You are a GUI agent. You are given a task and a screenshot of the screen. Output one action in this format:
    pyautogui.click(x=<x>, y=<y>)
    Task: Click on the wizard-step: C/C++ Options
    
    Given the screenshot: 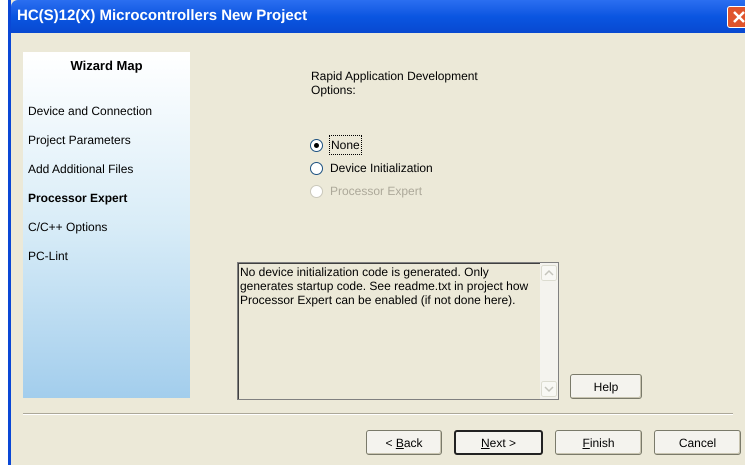 What is the action you would take?
    pyautogui.click(x=106, y=232)
    